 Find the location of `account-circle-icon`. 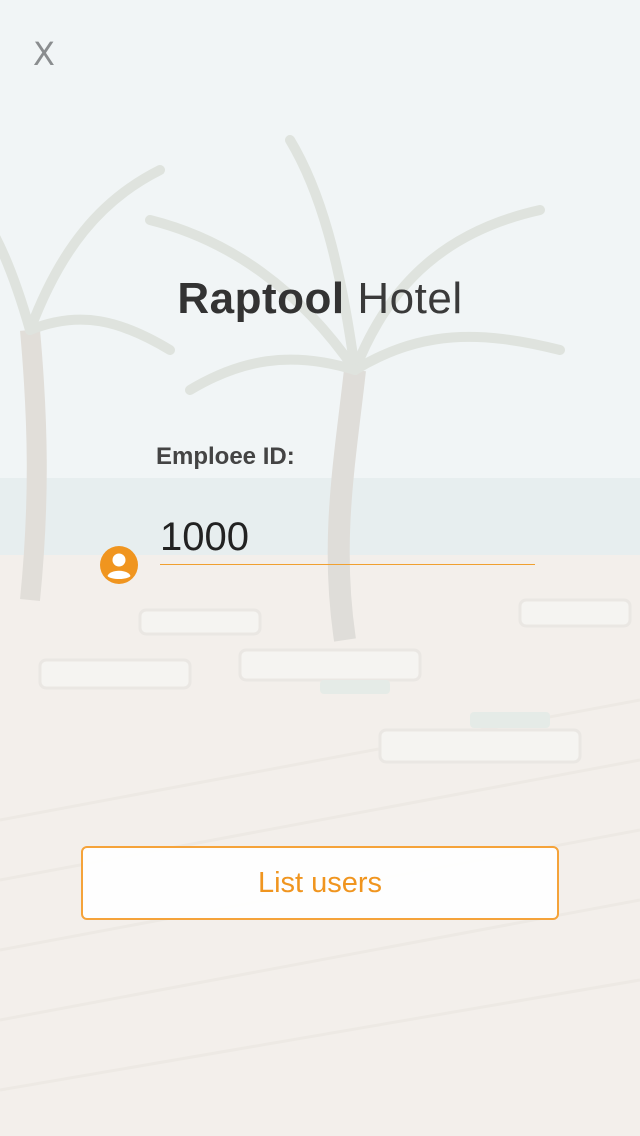

account-circle-icon is located at coordinates (119, 565).